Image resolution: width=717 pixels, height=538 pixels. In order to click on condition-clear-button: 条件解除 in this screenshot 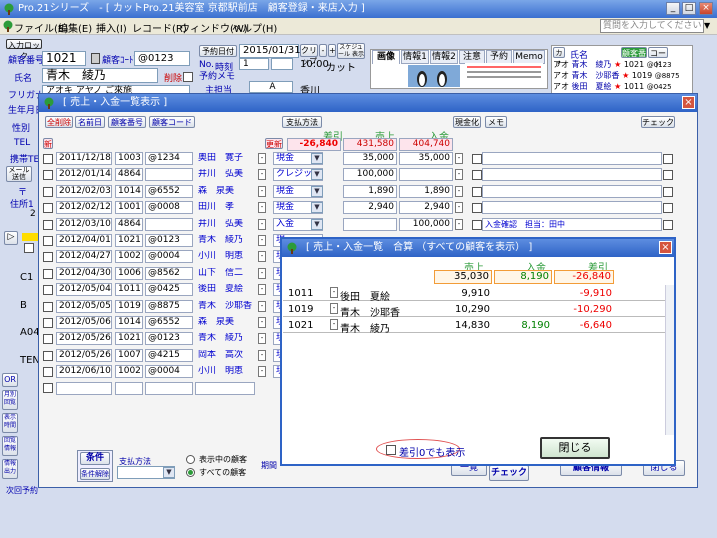, I will do `click(95, 474)`.